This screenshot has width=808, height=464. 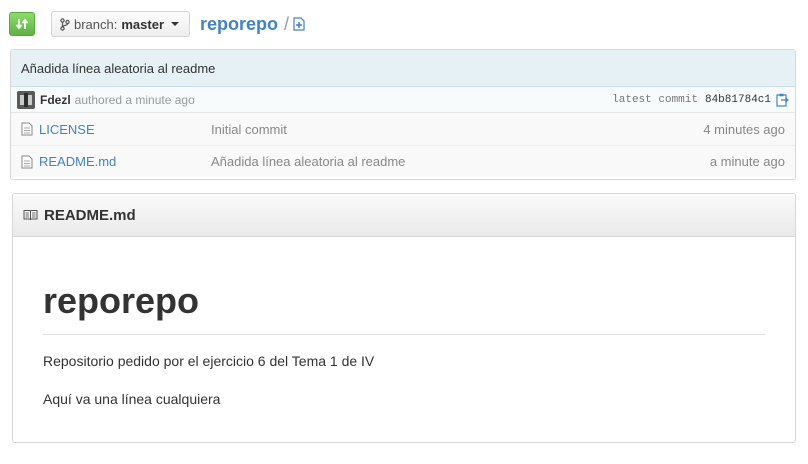 I want to click on repo-toolbar: branch: master reporepo /, so click(x=157, y=24).